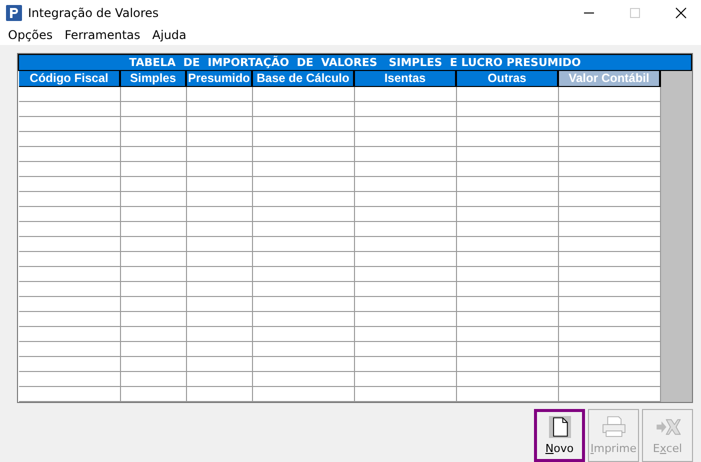  I want to click on window-title: Integração de Valores, so click(94, 13).